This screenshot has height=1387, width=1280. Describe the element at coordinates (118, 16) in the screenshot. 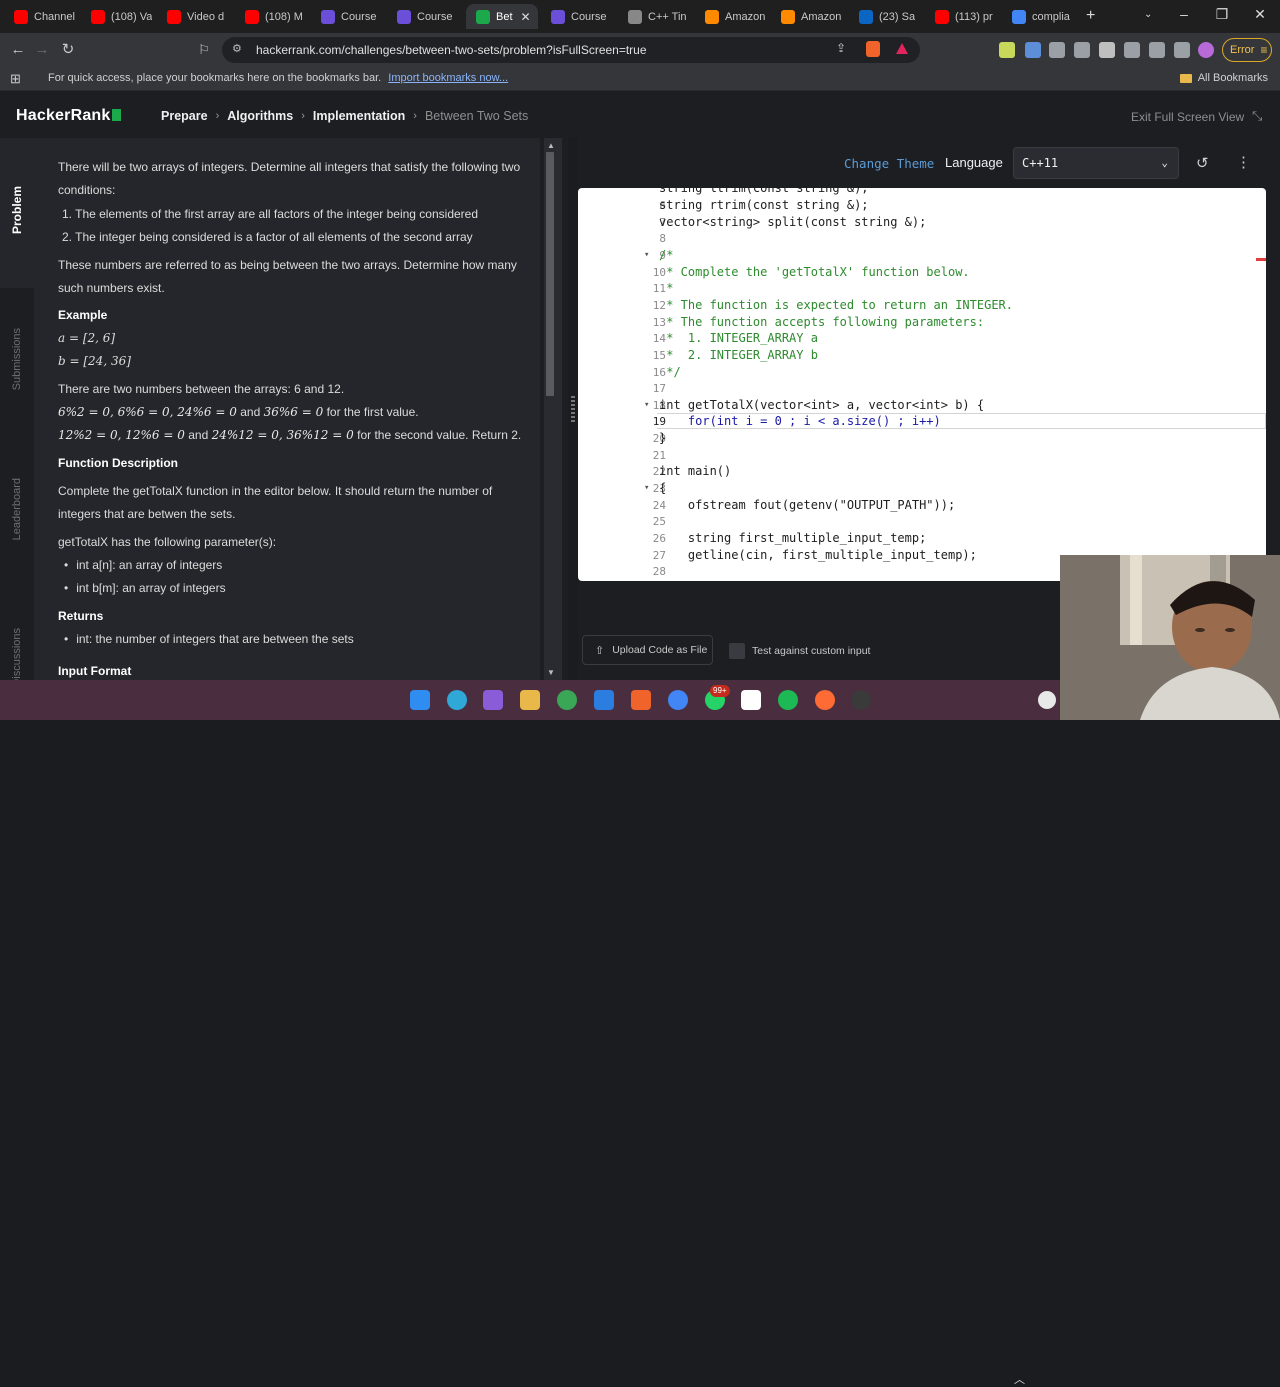

I see `browser-tab: (108) Va` at that location.